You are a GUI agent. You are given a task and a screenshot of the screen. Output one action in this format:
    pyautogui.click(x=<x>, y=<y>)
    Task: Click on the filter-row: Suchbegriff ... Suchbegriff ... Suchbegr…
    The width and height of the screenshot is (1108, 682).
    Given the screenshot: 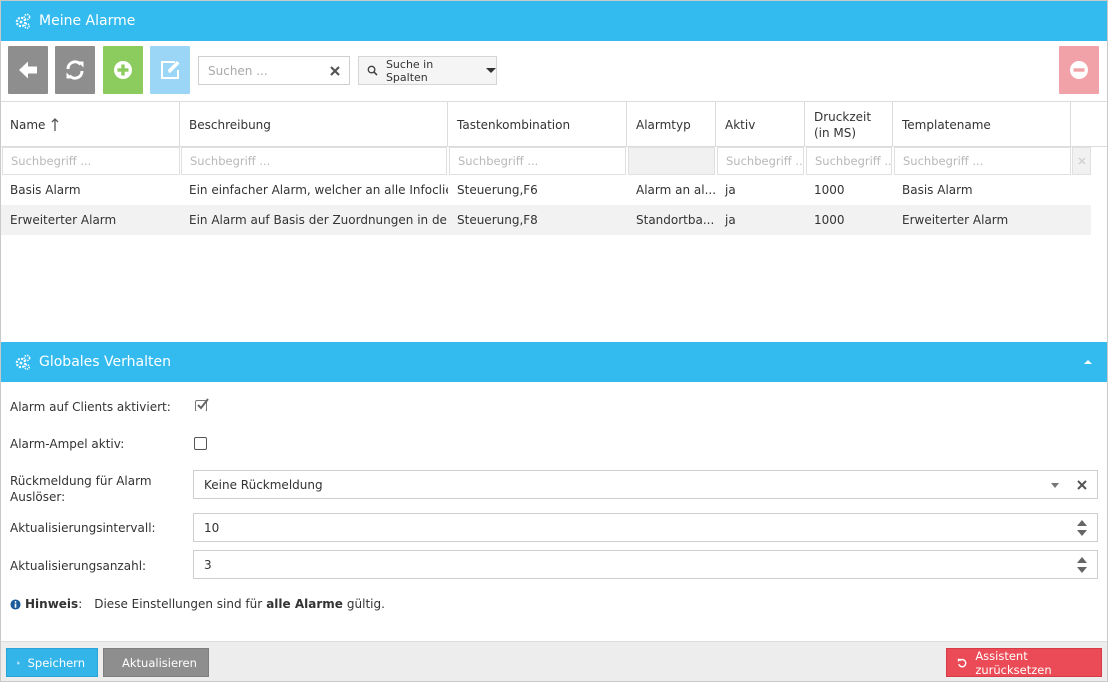 What is the action you would take?
    pyautogui.click(x=554, y=161)
    